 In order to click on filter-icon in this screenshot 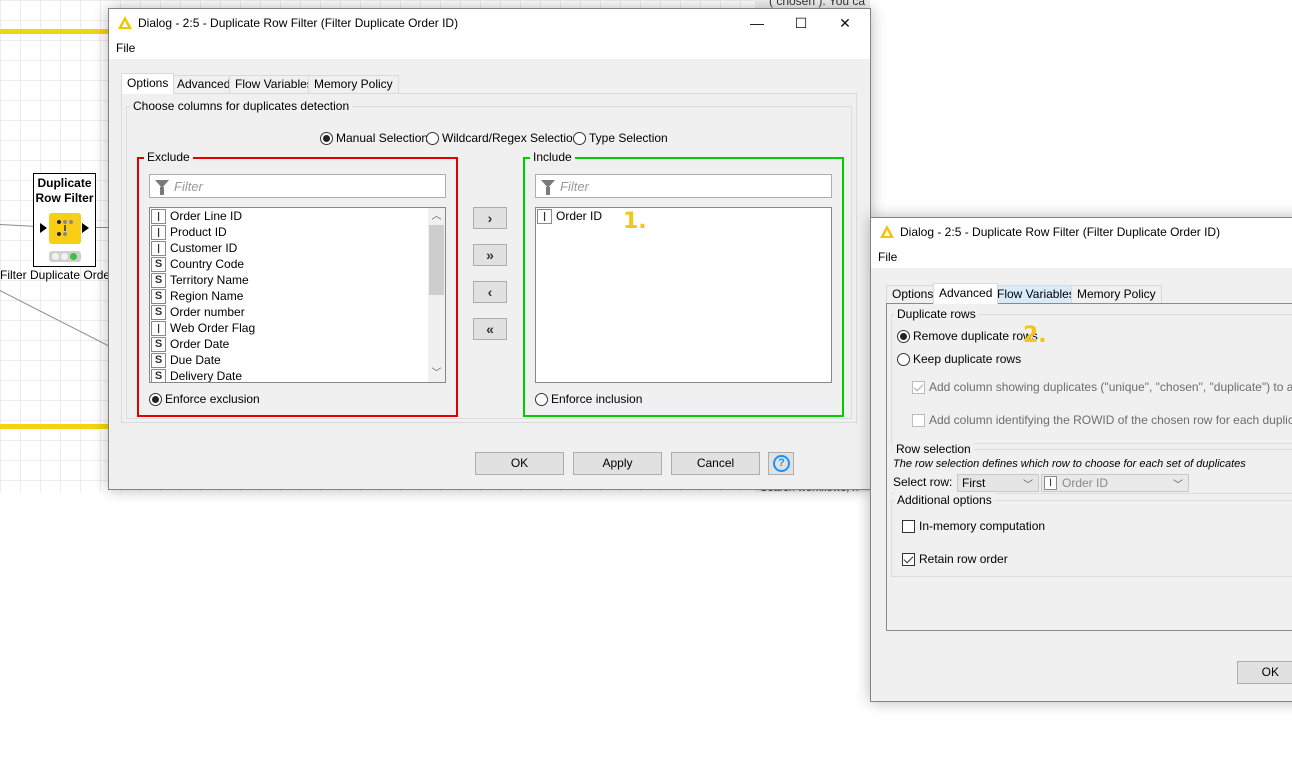, I will do `click(162, 187)`.